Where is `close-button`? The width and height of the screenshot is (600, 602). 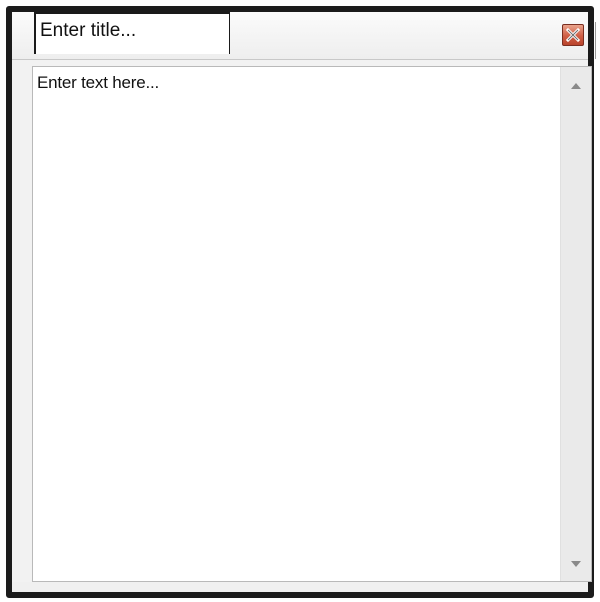
close-button is located at coordinates (573, 35).